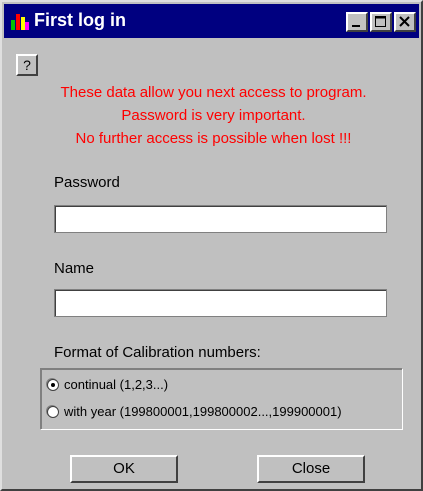  I want to click on password-field, so click(220, 219).